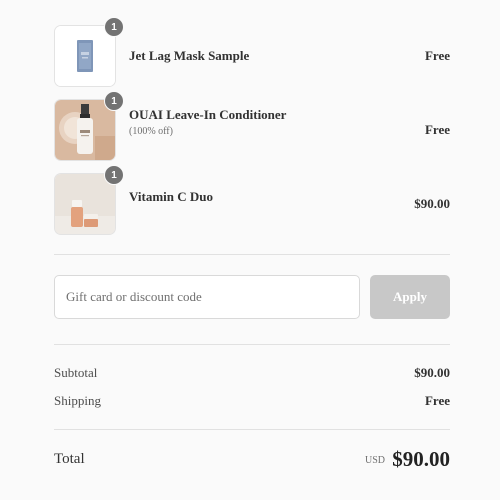  What do you see at coordinates (252, 52) in the screenshot?
I see `line-item: 1 Jet Lag Mask Sample Free` at bounding box center [252, 52].